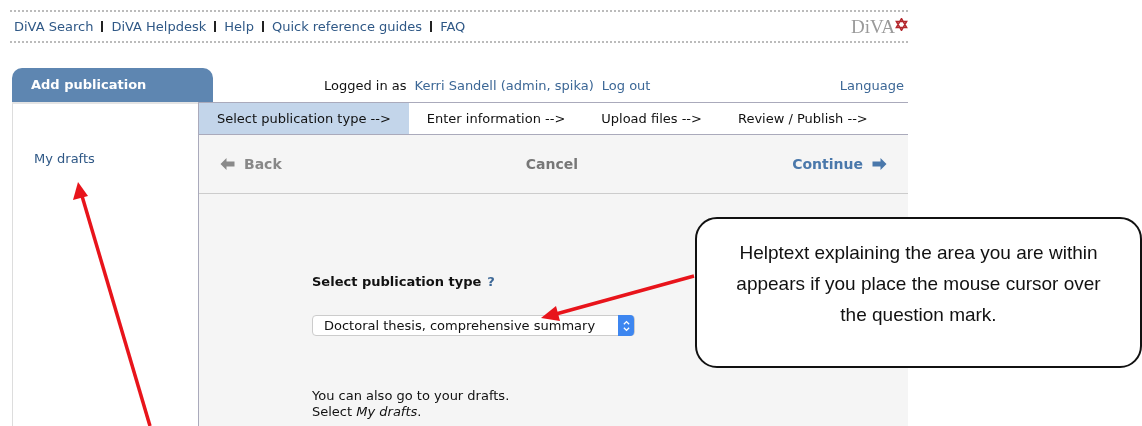 The image size is (1142, 426). What do you see at coordinates (626, 325) in the screenshot?
I see `stepper-icon` at bounding box center [626, 325].